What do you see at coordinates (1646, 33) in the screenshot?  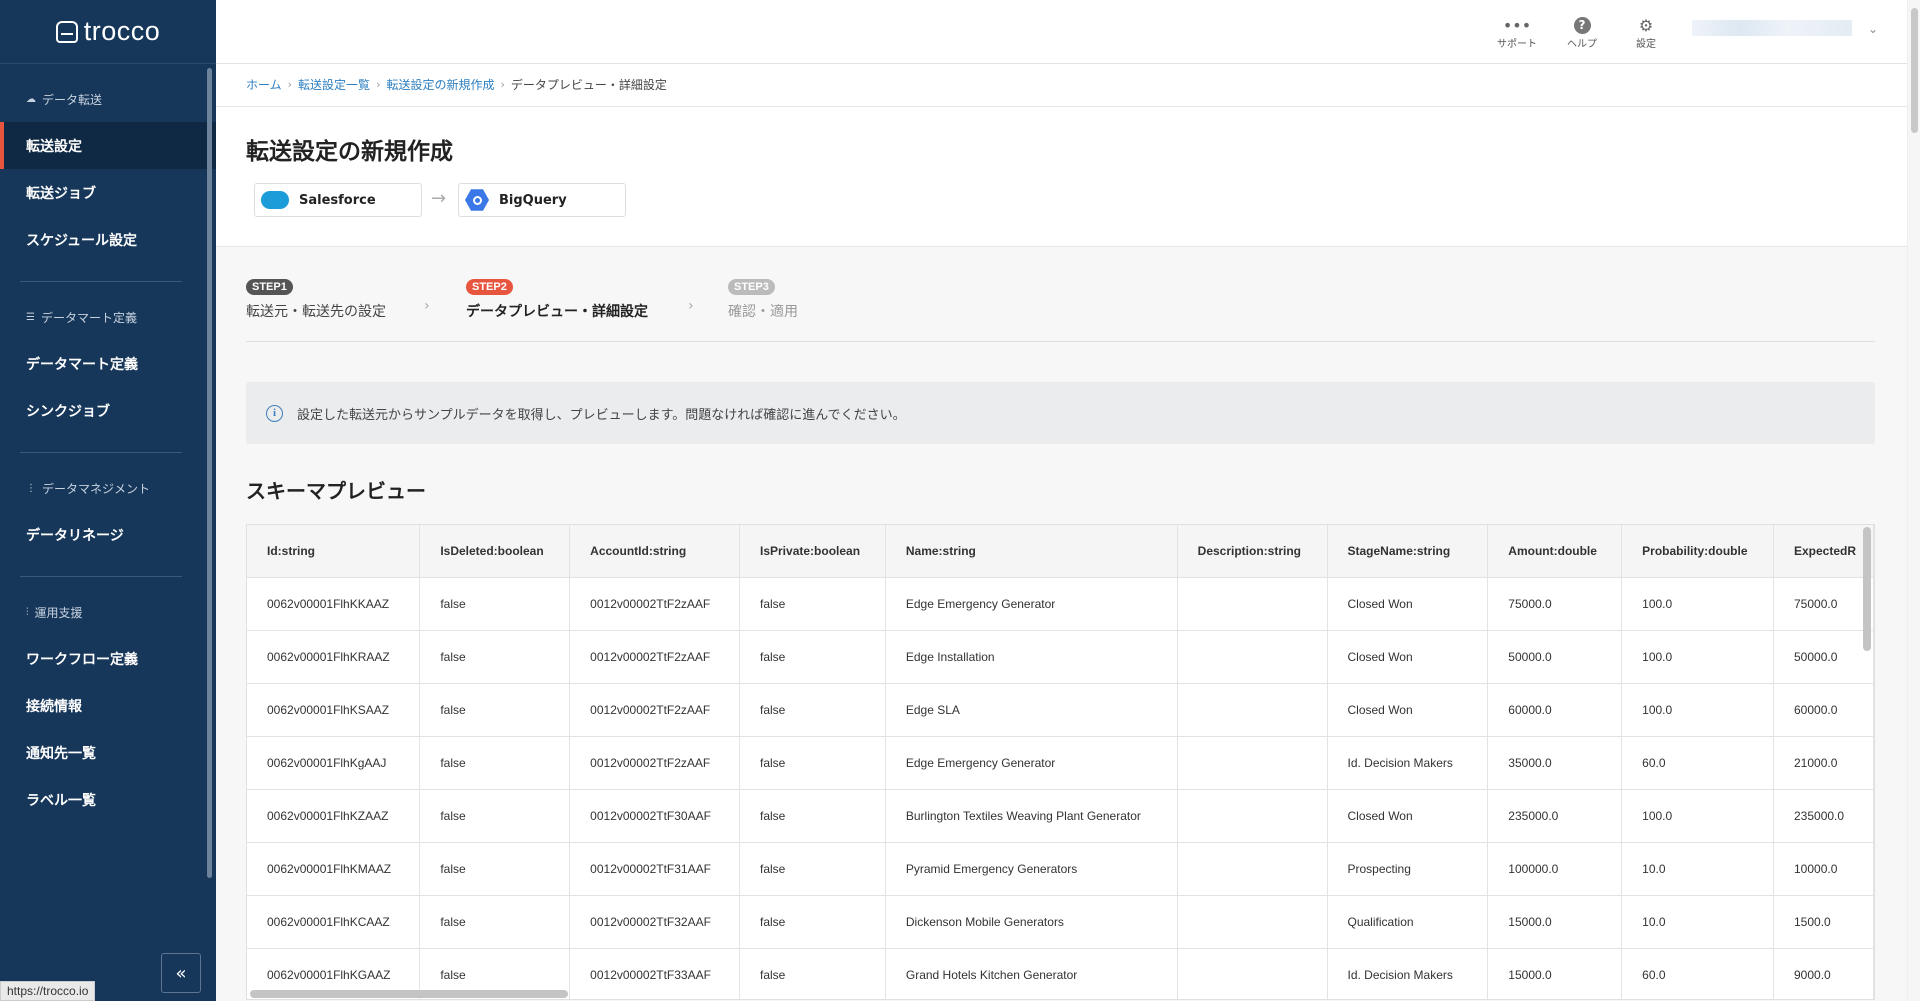 I see `settings-button: ⚙ 設定` at bounding box center [1646, 33].